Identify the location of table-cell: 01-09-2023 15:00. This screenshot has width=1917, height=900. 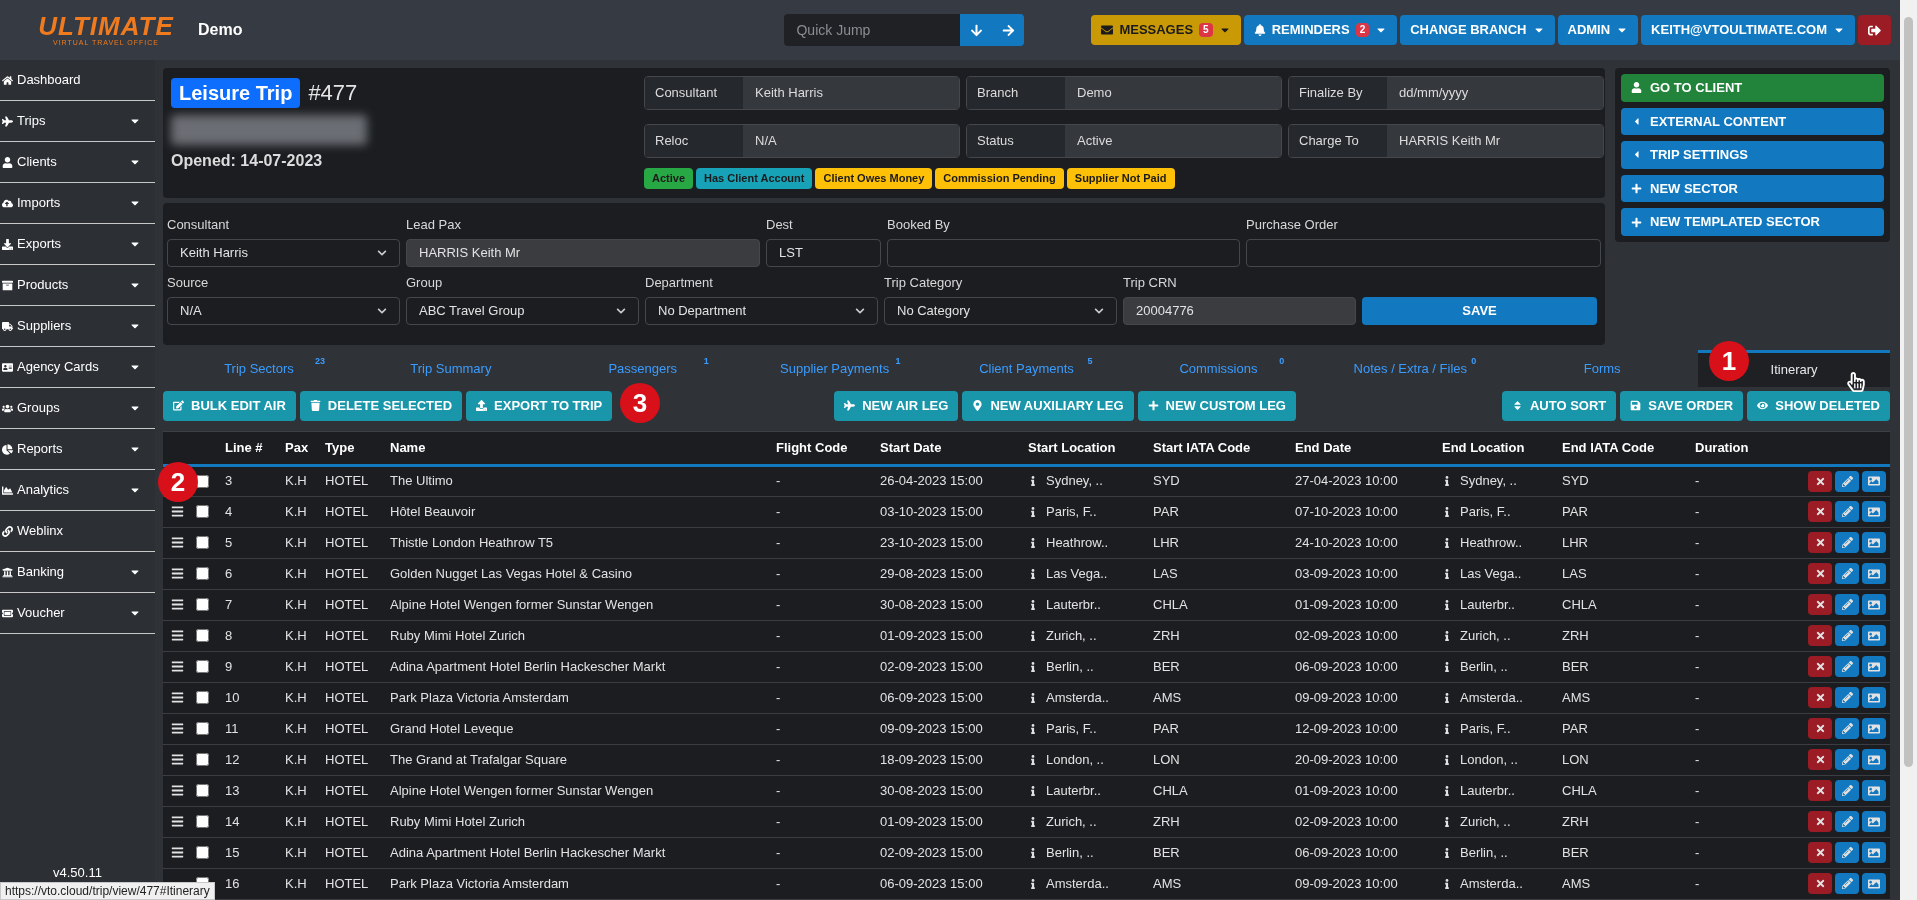
(931, 821).